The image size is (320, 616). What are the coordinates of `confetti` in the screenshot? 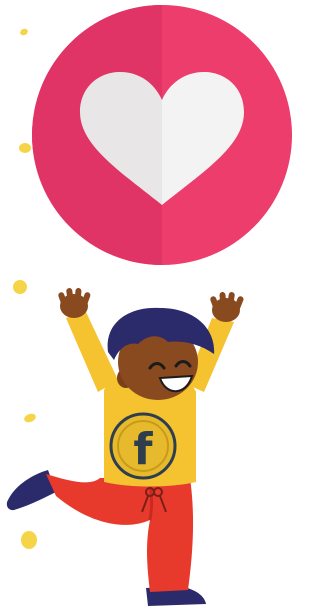 It's located at (25, 288).